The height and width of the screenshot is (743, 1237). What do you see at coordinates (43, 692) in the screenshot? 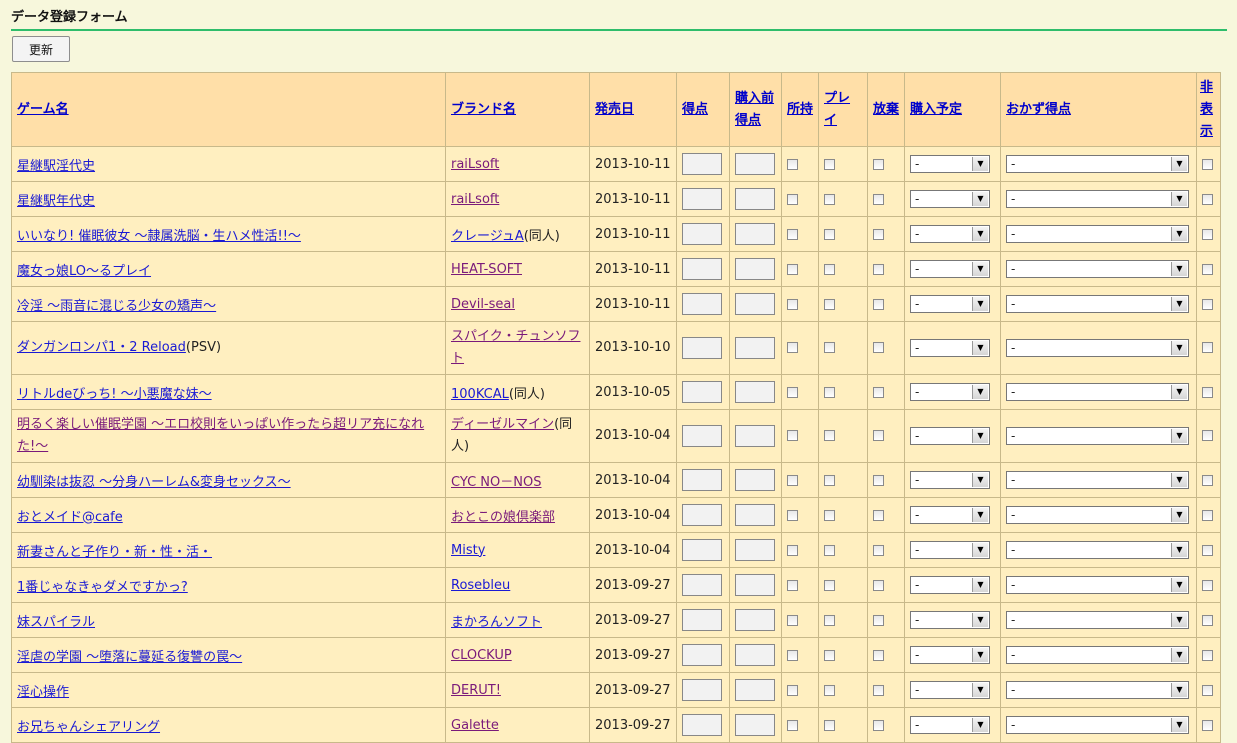
I see `game-link: 淫心操作` at bounding box center [43, 692].